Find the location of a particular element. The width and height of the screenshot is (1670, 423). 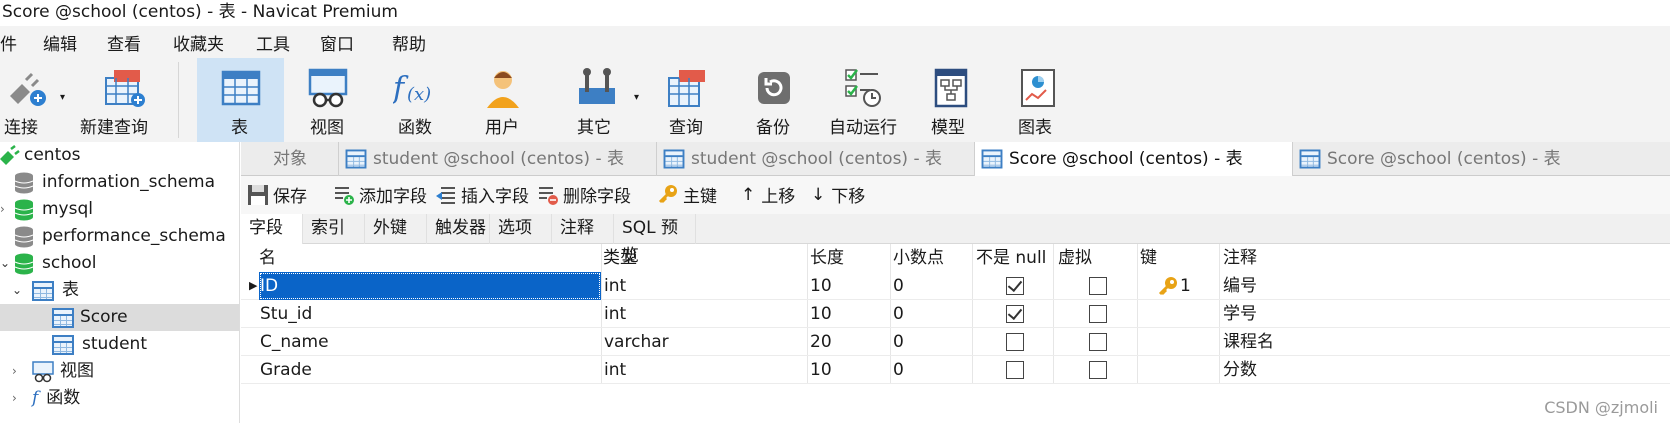

tree-tables-group: ⌄ 表 is located at coordinates (45, 290).